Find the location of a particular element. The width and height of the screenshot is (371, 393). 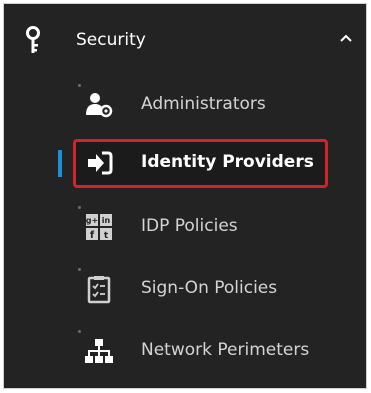

nav-item-idp-policies: g+ in f t IDP Policies is located at coordinates (185, 227).